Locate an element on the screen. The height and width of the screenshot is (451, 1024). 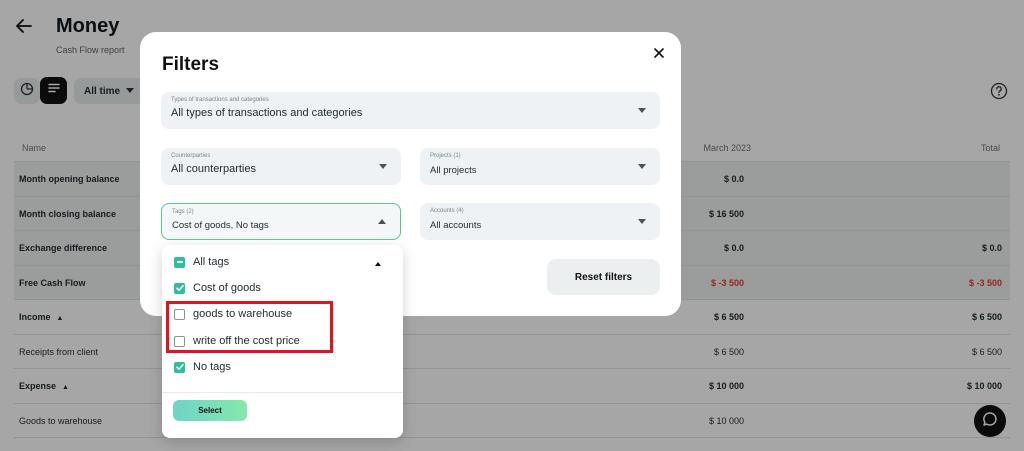
counterparties-label: Counterparties is located at coordinates (191, 156).